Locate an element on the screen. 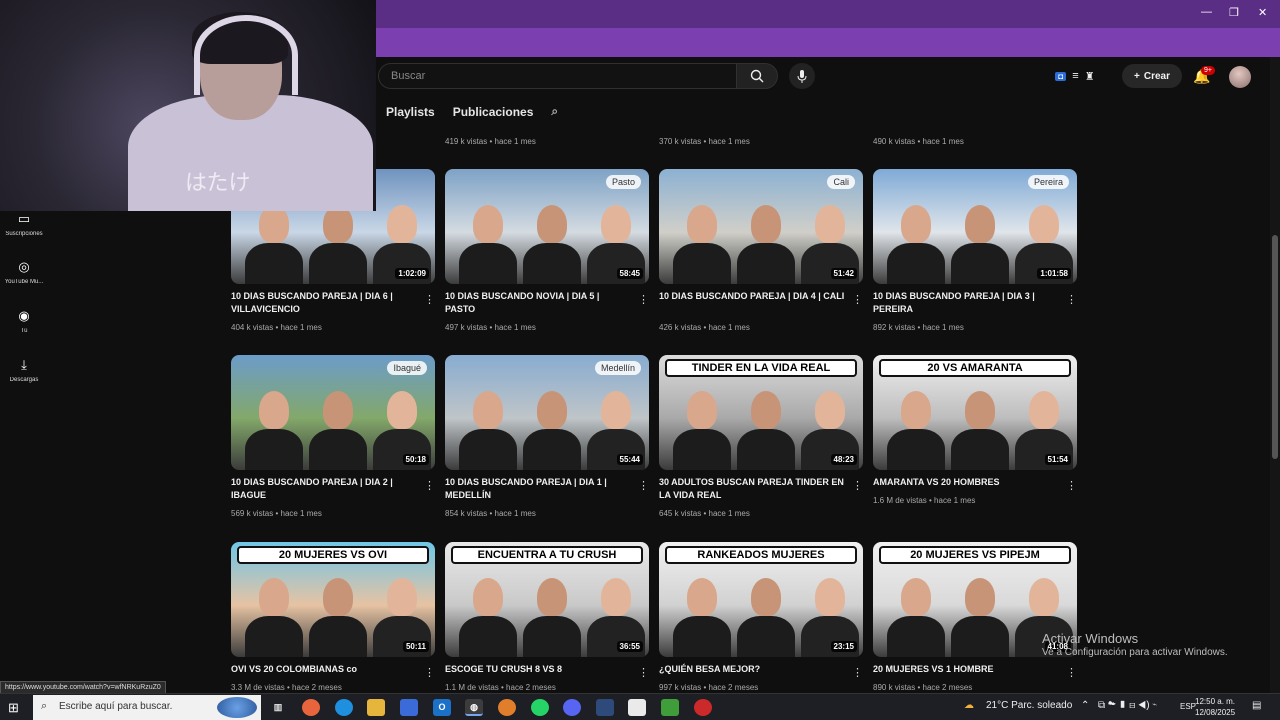  edge-icon is located at coordinates (344, 707).